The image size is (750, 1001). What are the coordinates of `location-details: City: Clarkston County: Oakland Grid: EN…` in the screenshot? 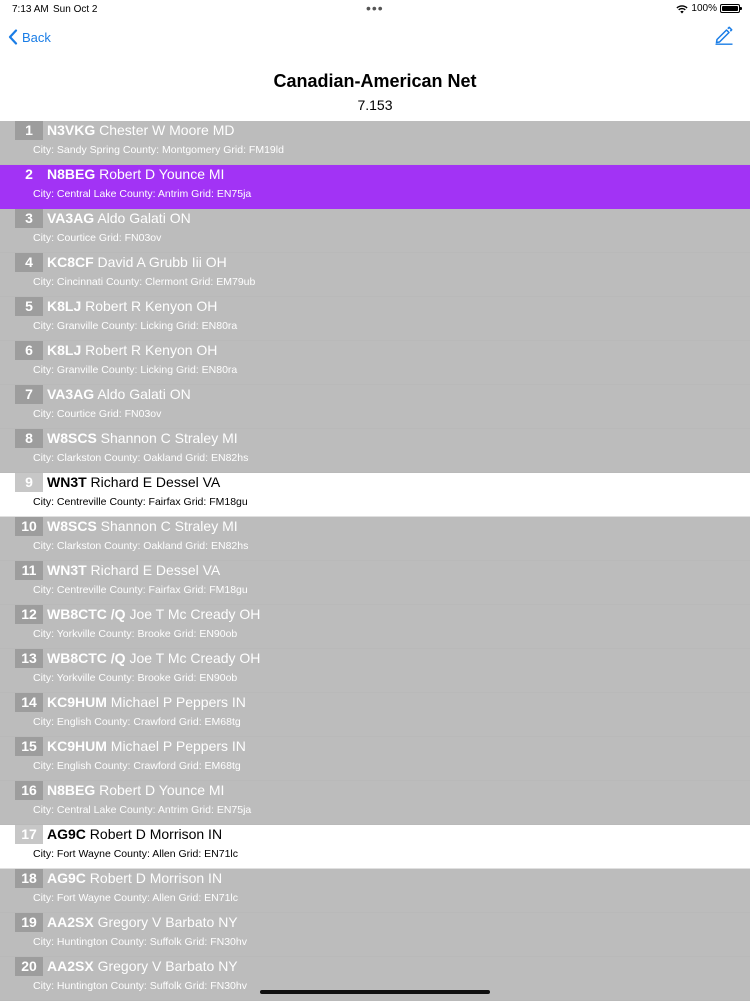 It's located at (141, 458).